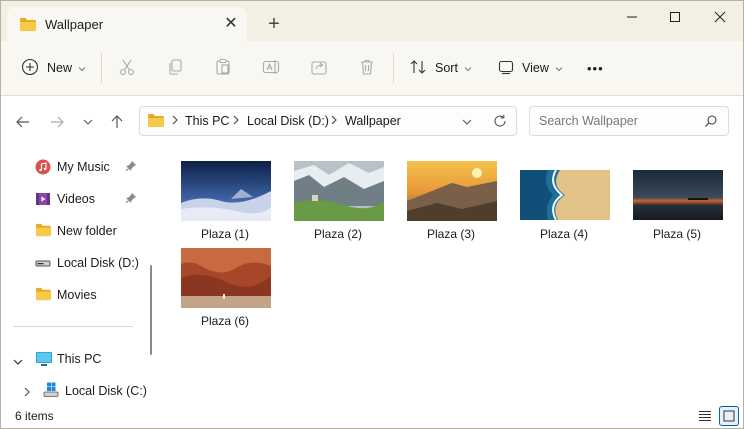  Describe the element at coordinates (711, 122) in the screenshot. I see `search-icon` at that location.